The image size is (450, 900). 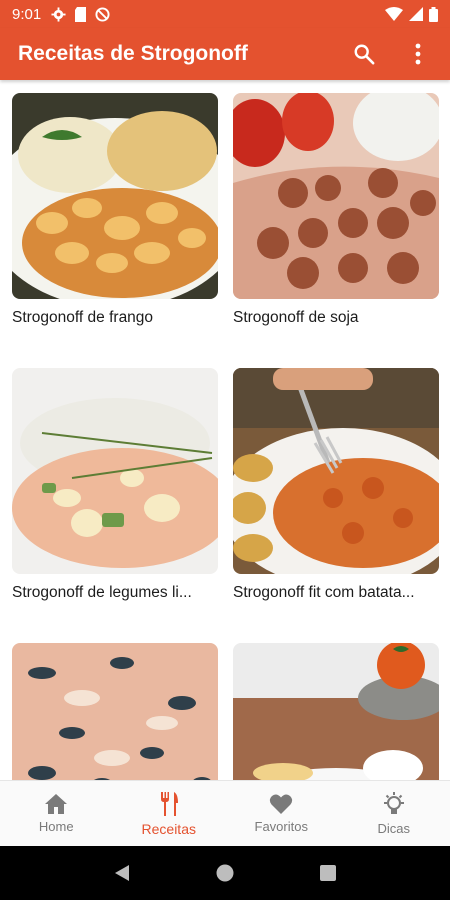 I want to click on status-notification-icons, so click(x=80, y=14).